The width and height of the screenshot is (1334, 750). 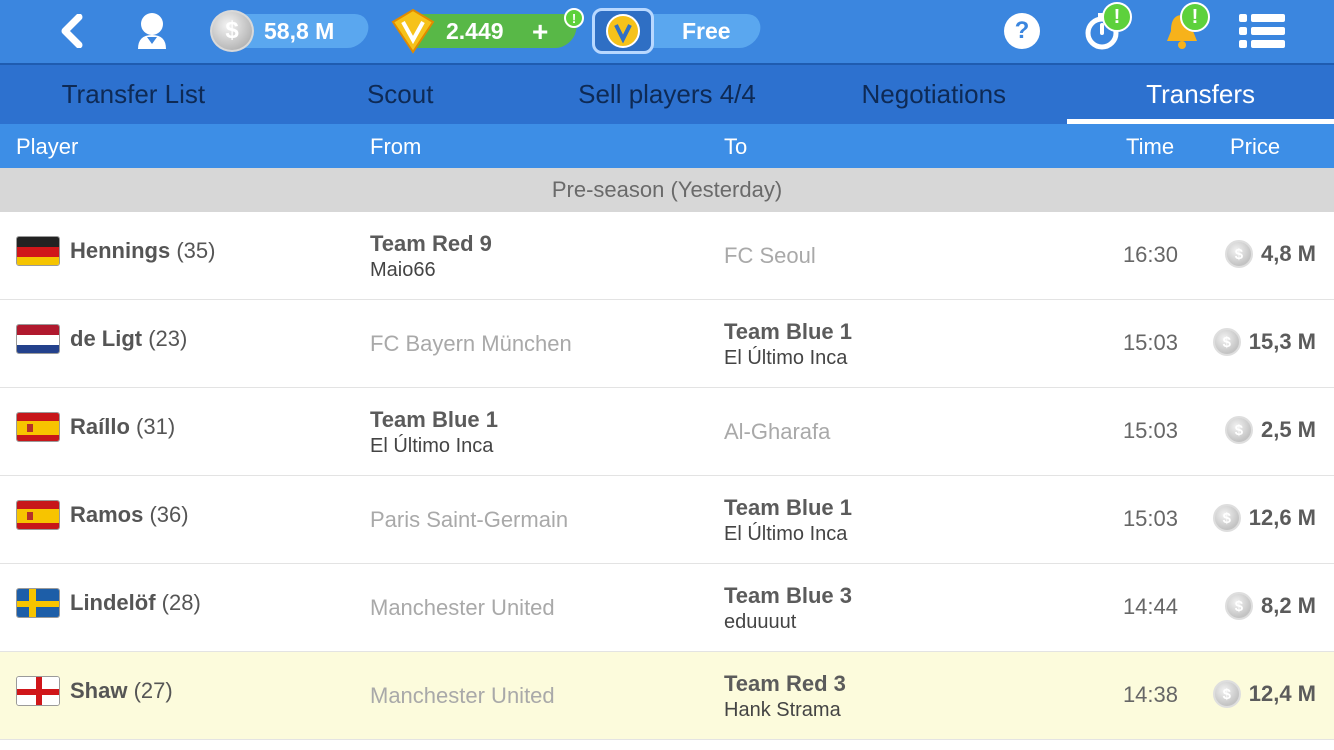 What do you see at coordinates (395, 147) in the screenshot?
I see `column-from: From` at bounding box center [395, 147].